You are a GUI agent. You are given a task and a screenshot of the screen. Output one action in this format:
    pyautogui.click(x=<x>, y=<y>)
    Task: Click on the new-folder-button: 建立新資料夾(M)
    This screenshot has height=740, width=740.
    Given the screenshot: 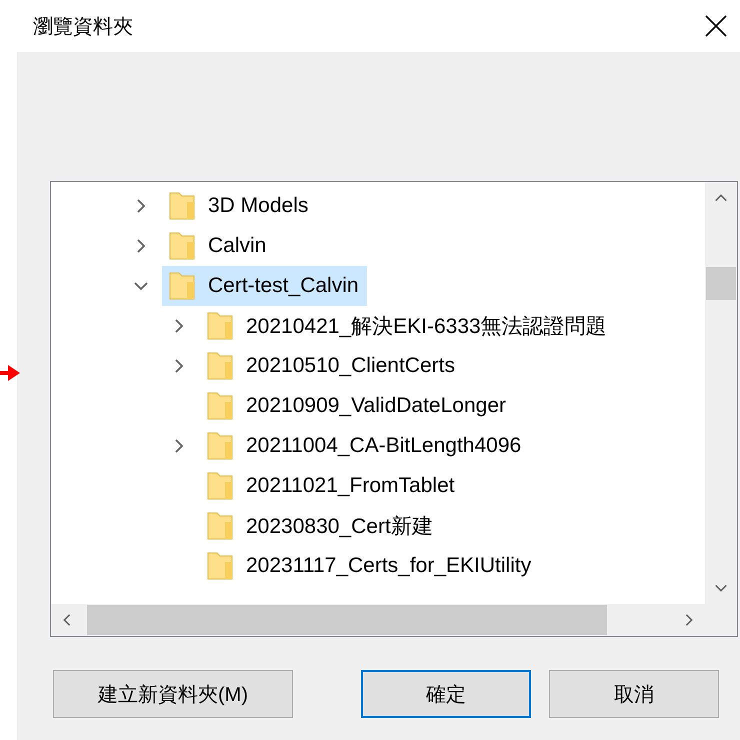 What is the action you would take?
    pyautogui.click(x=173, y=694)
    